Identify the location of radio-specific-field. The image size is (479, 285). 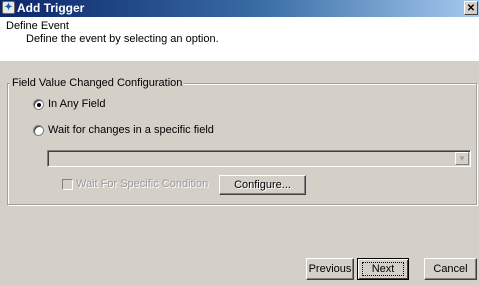
(38, 130).